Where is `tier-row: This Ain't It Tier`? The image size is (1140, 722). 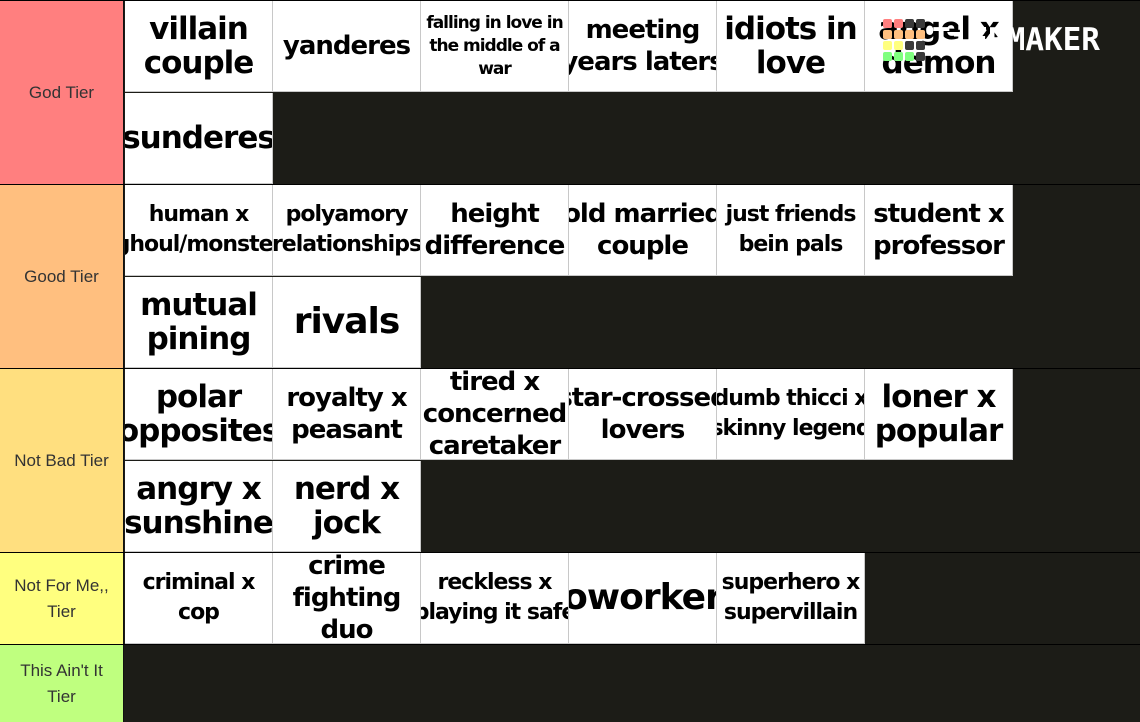 tier-row: This Ain't It Tier is located at coordinates (570, 683).